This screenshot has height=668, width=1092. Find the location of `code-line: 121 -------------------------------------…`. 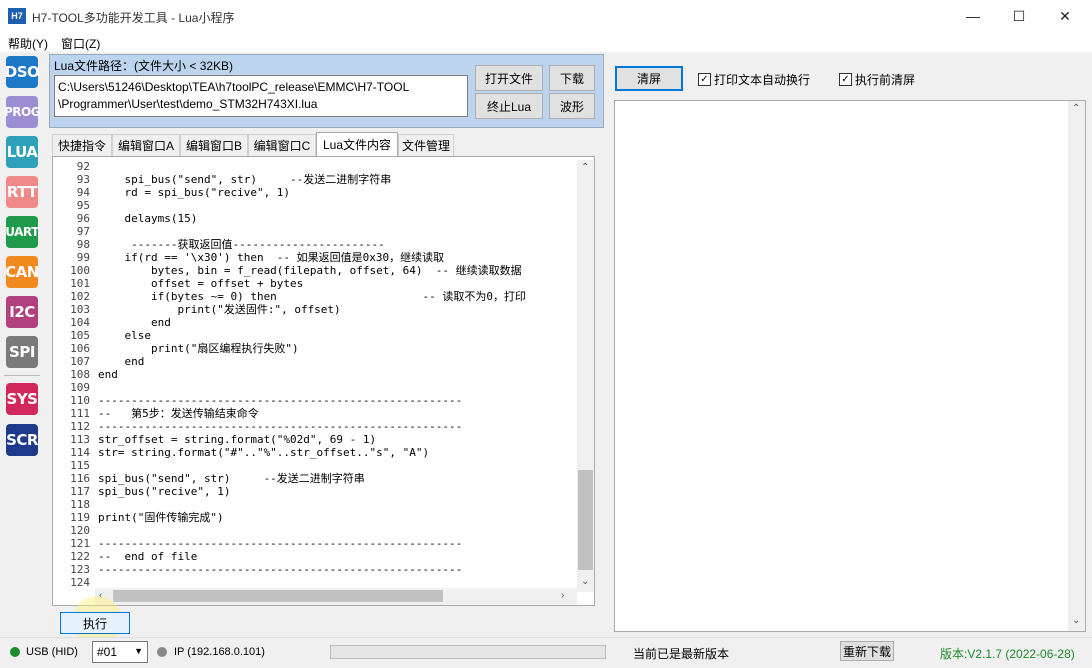

code-line: 121 -------------------------------------… is located at coordinates (259, 543).